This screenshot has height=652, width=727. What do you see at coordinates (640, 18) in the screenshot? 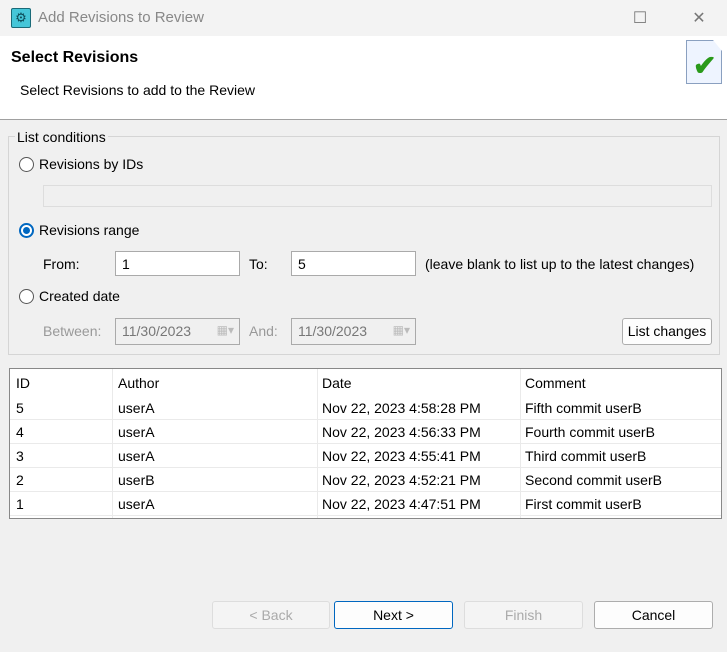
I see `maximize-button: ☐` at bounding box center [640, 18].